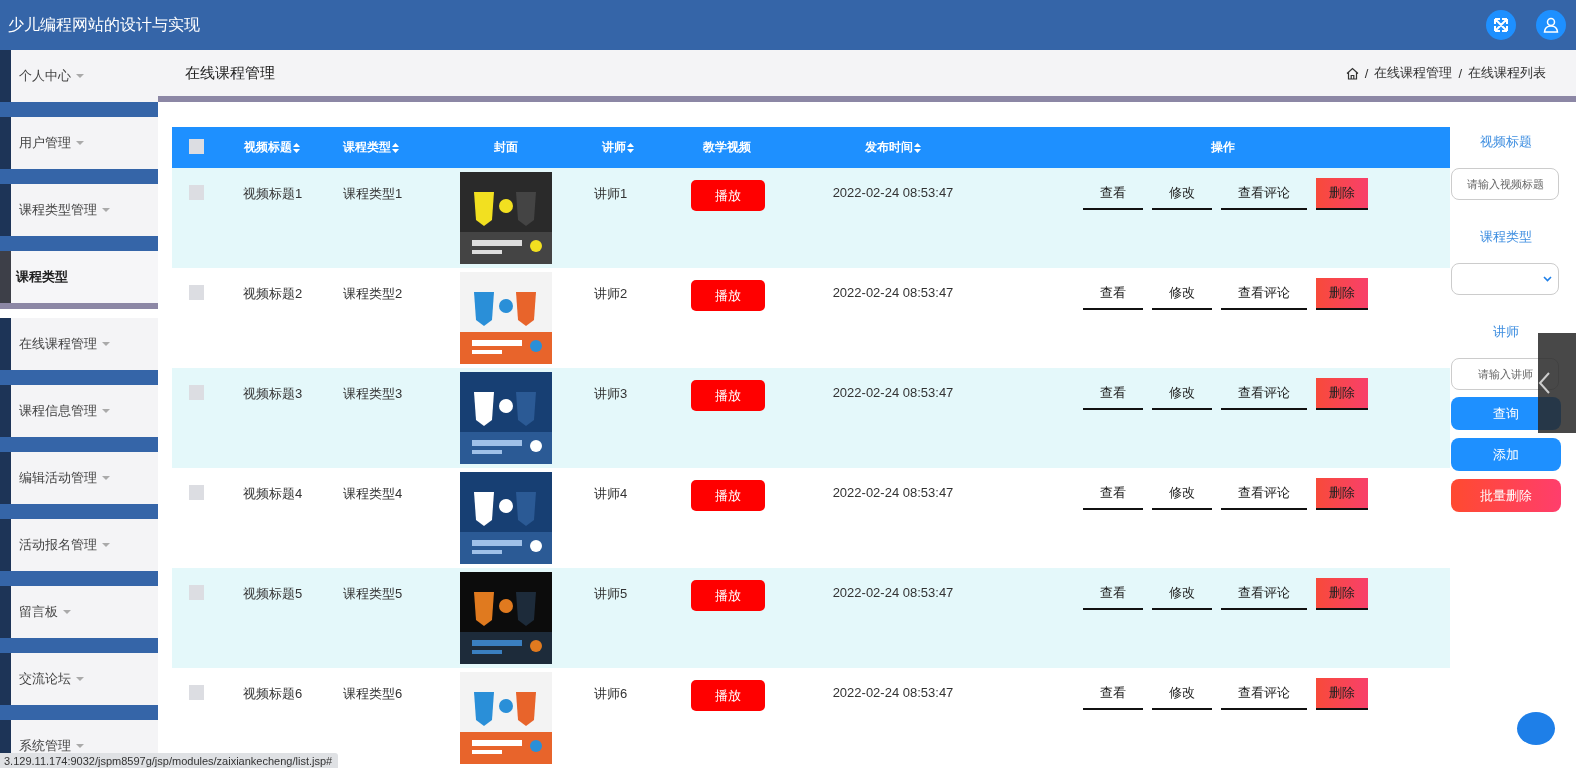 This screenshot has height=768, width=1576. What do you see at coordinates (79, 277) in the screenshot?
I see `sidebar-item: 课程类型` at bounding box center [79, 277].